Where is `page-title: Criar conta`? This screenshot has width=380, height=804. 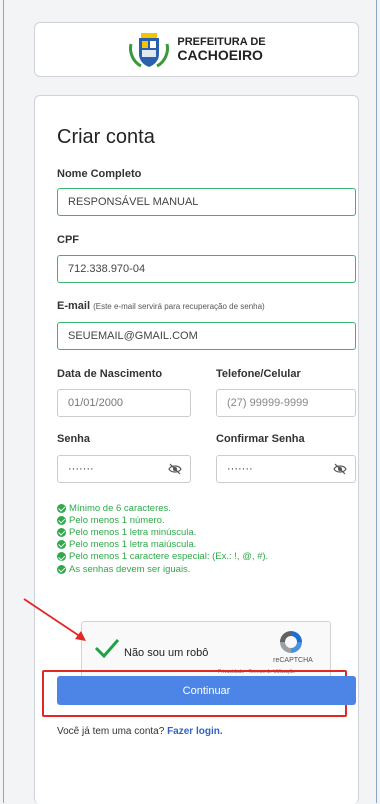
page-title: Criar conta is located at coordinates (106, 137).